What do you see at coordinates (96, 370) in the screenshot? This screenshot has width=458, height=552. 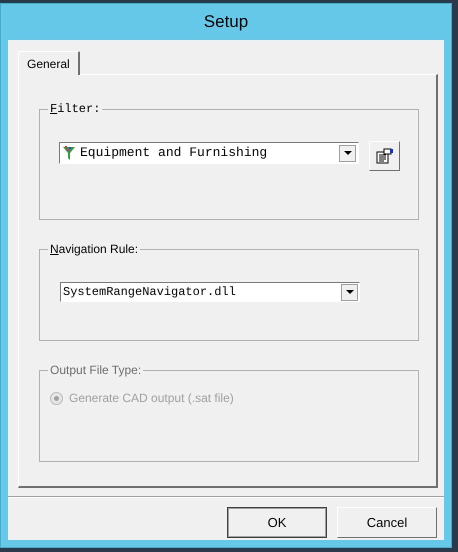 I see `group-label: Output File Type:` at bounding box center [96, 370].